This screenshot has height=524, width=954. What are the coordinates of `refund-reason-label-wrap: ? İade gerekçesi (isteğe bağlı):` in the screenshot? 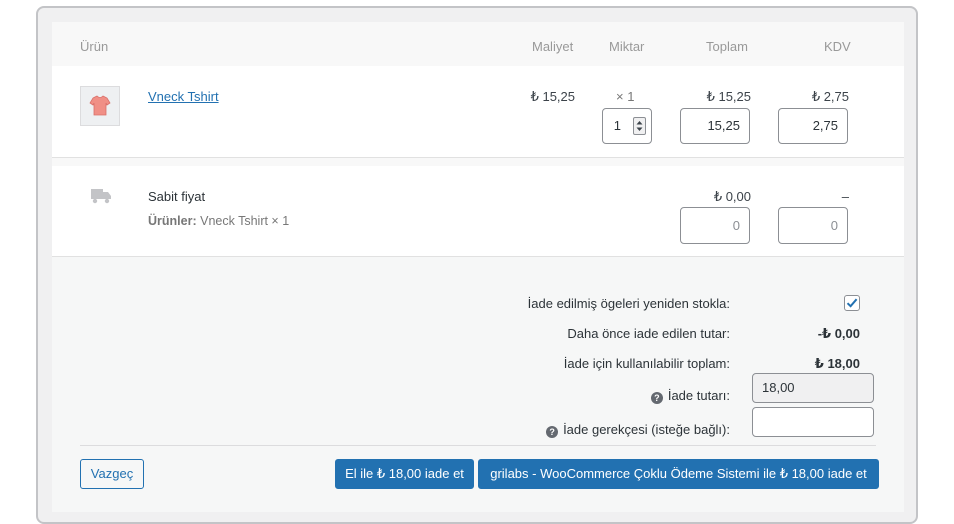 It's located at (638, 430).